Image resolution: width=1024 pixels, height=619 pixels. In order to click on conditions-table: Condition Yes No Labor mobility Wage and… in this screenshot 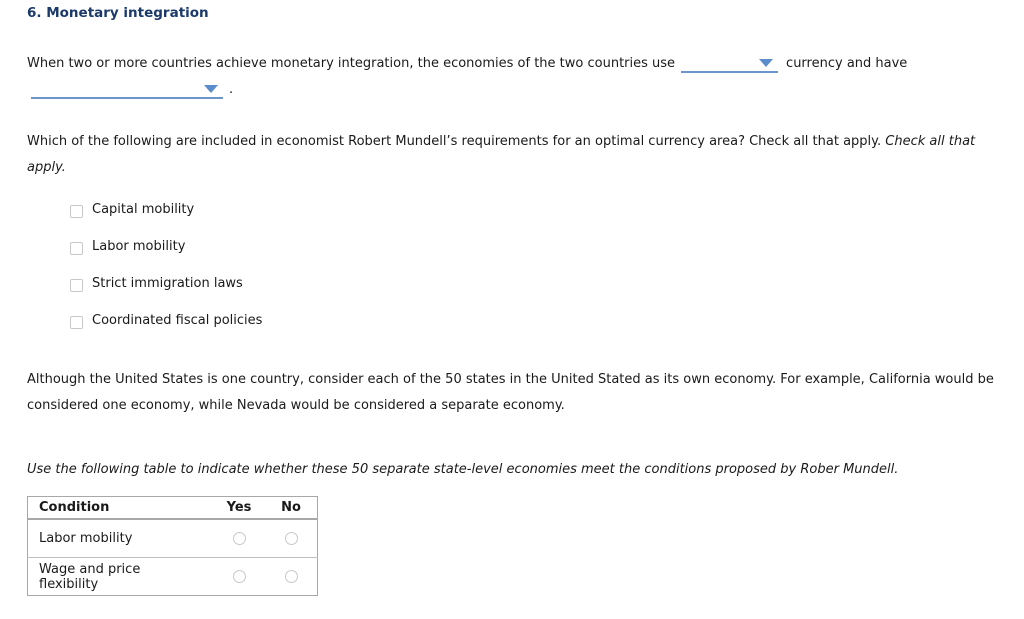, I will do `click(172, 546)`.